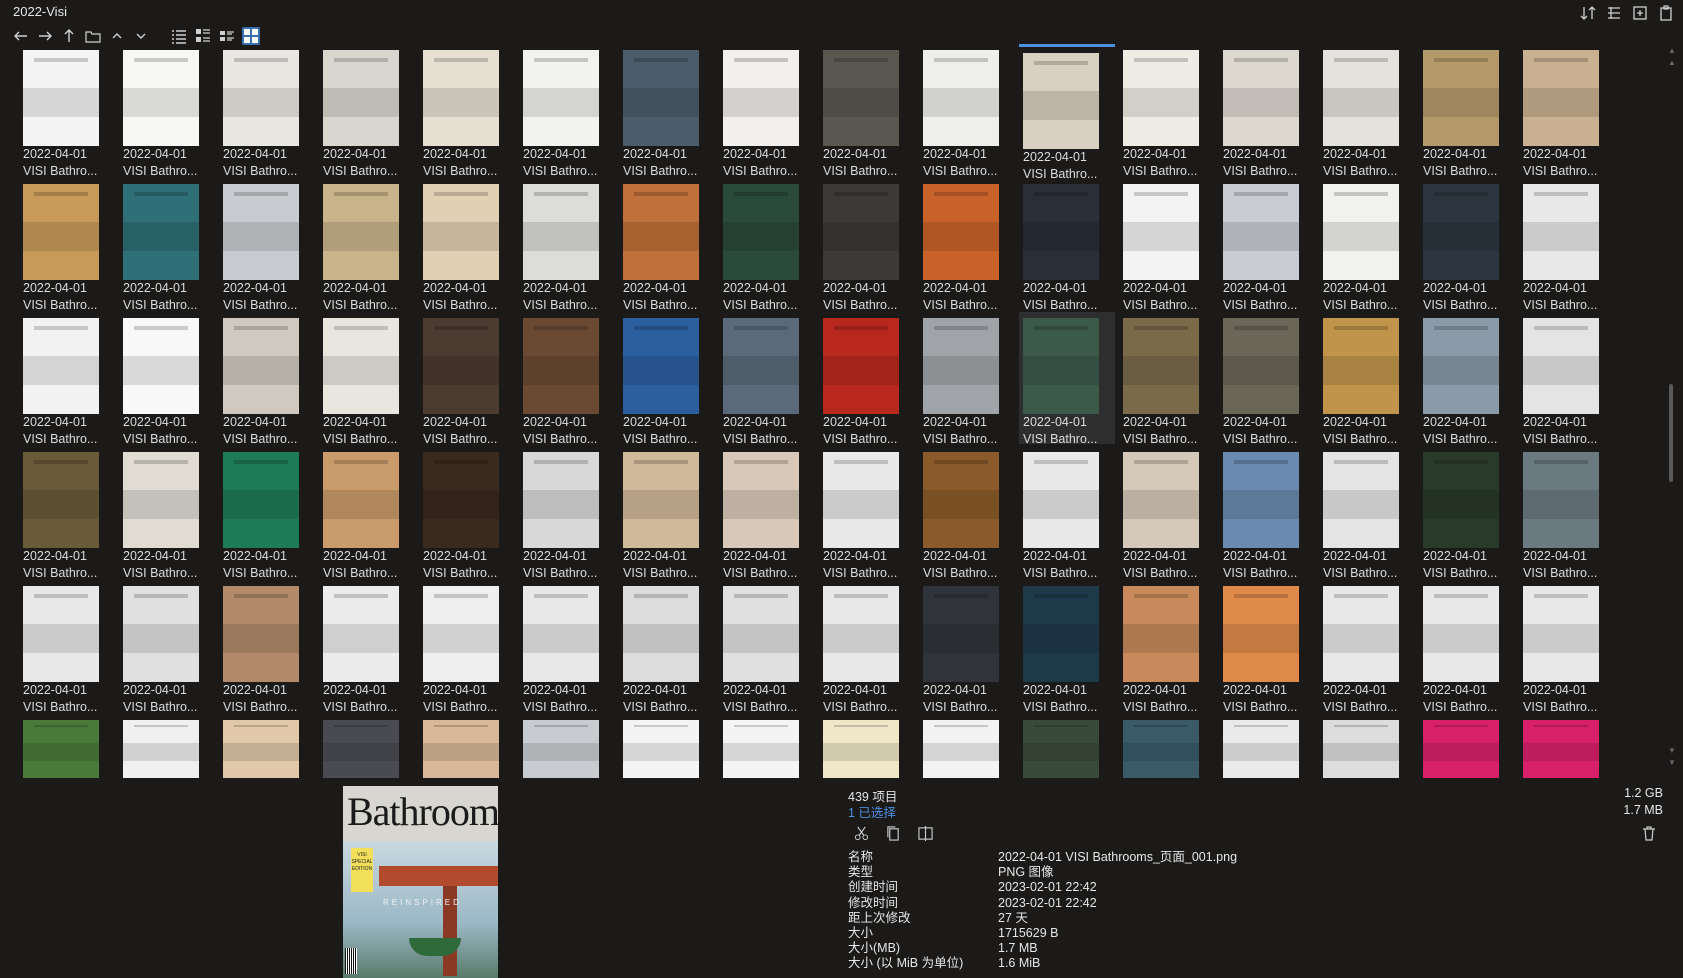  I want to click on columns-icon, so click(1614, 13).